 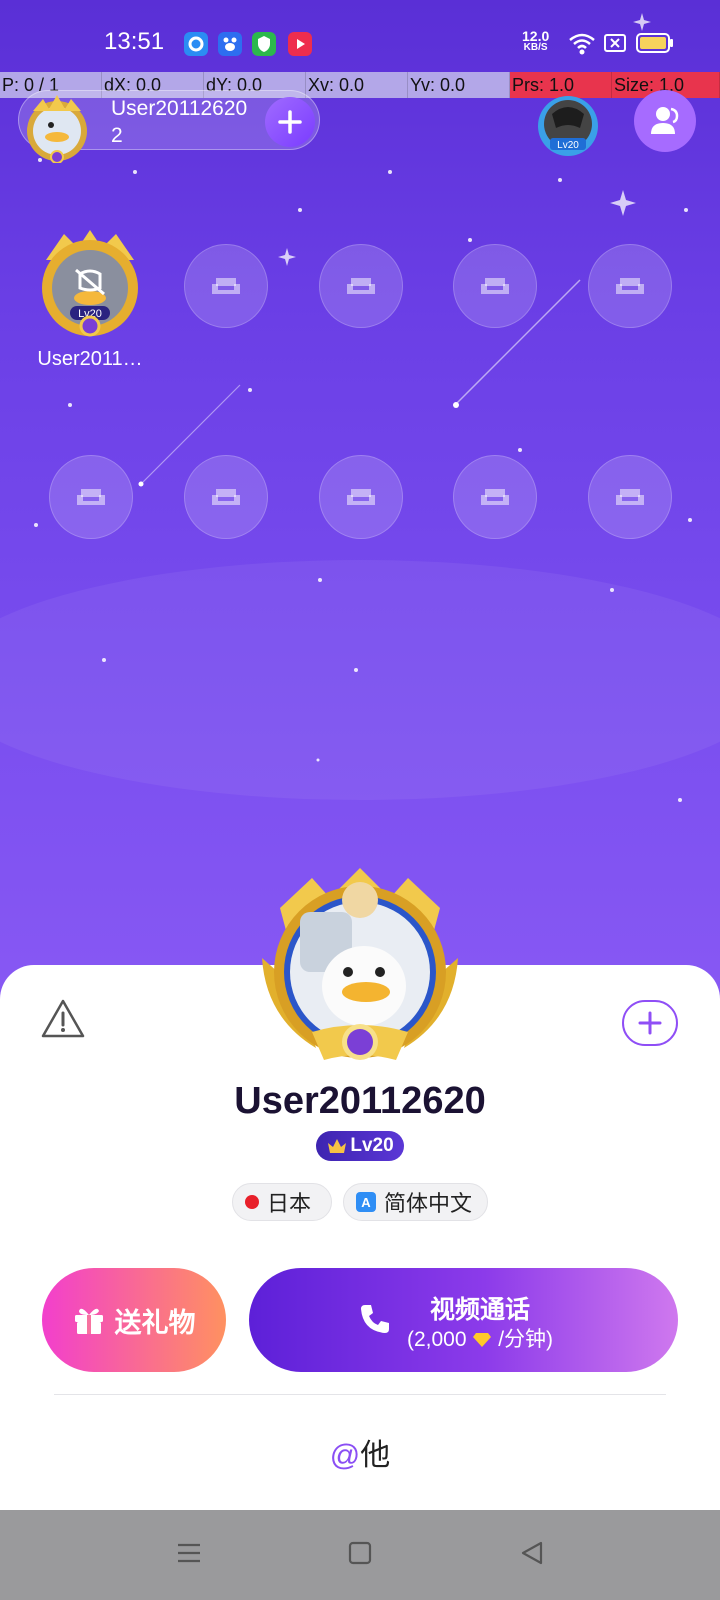 I want to click on level-badge: Lv20, so click(x=360, y=1146).